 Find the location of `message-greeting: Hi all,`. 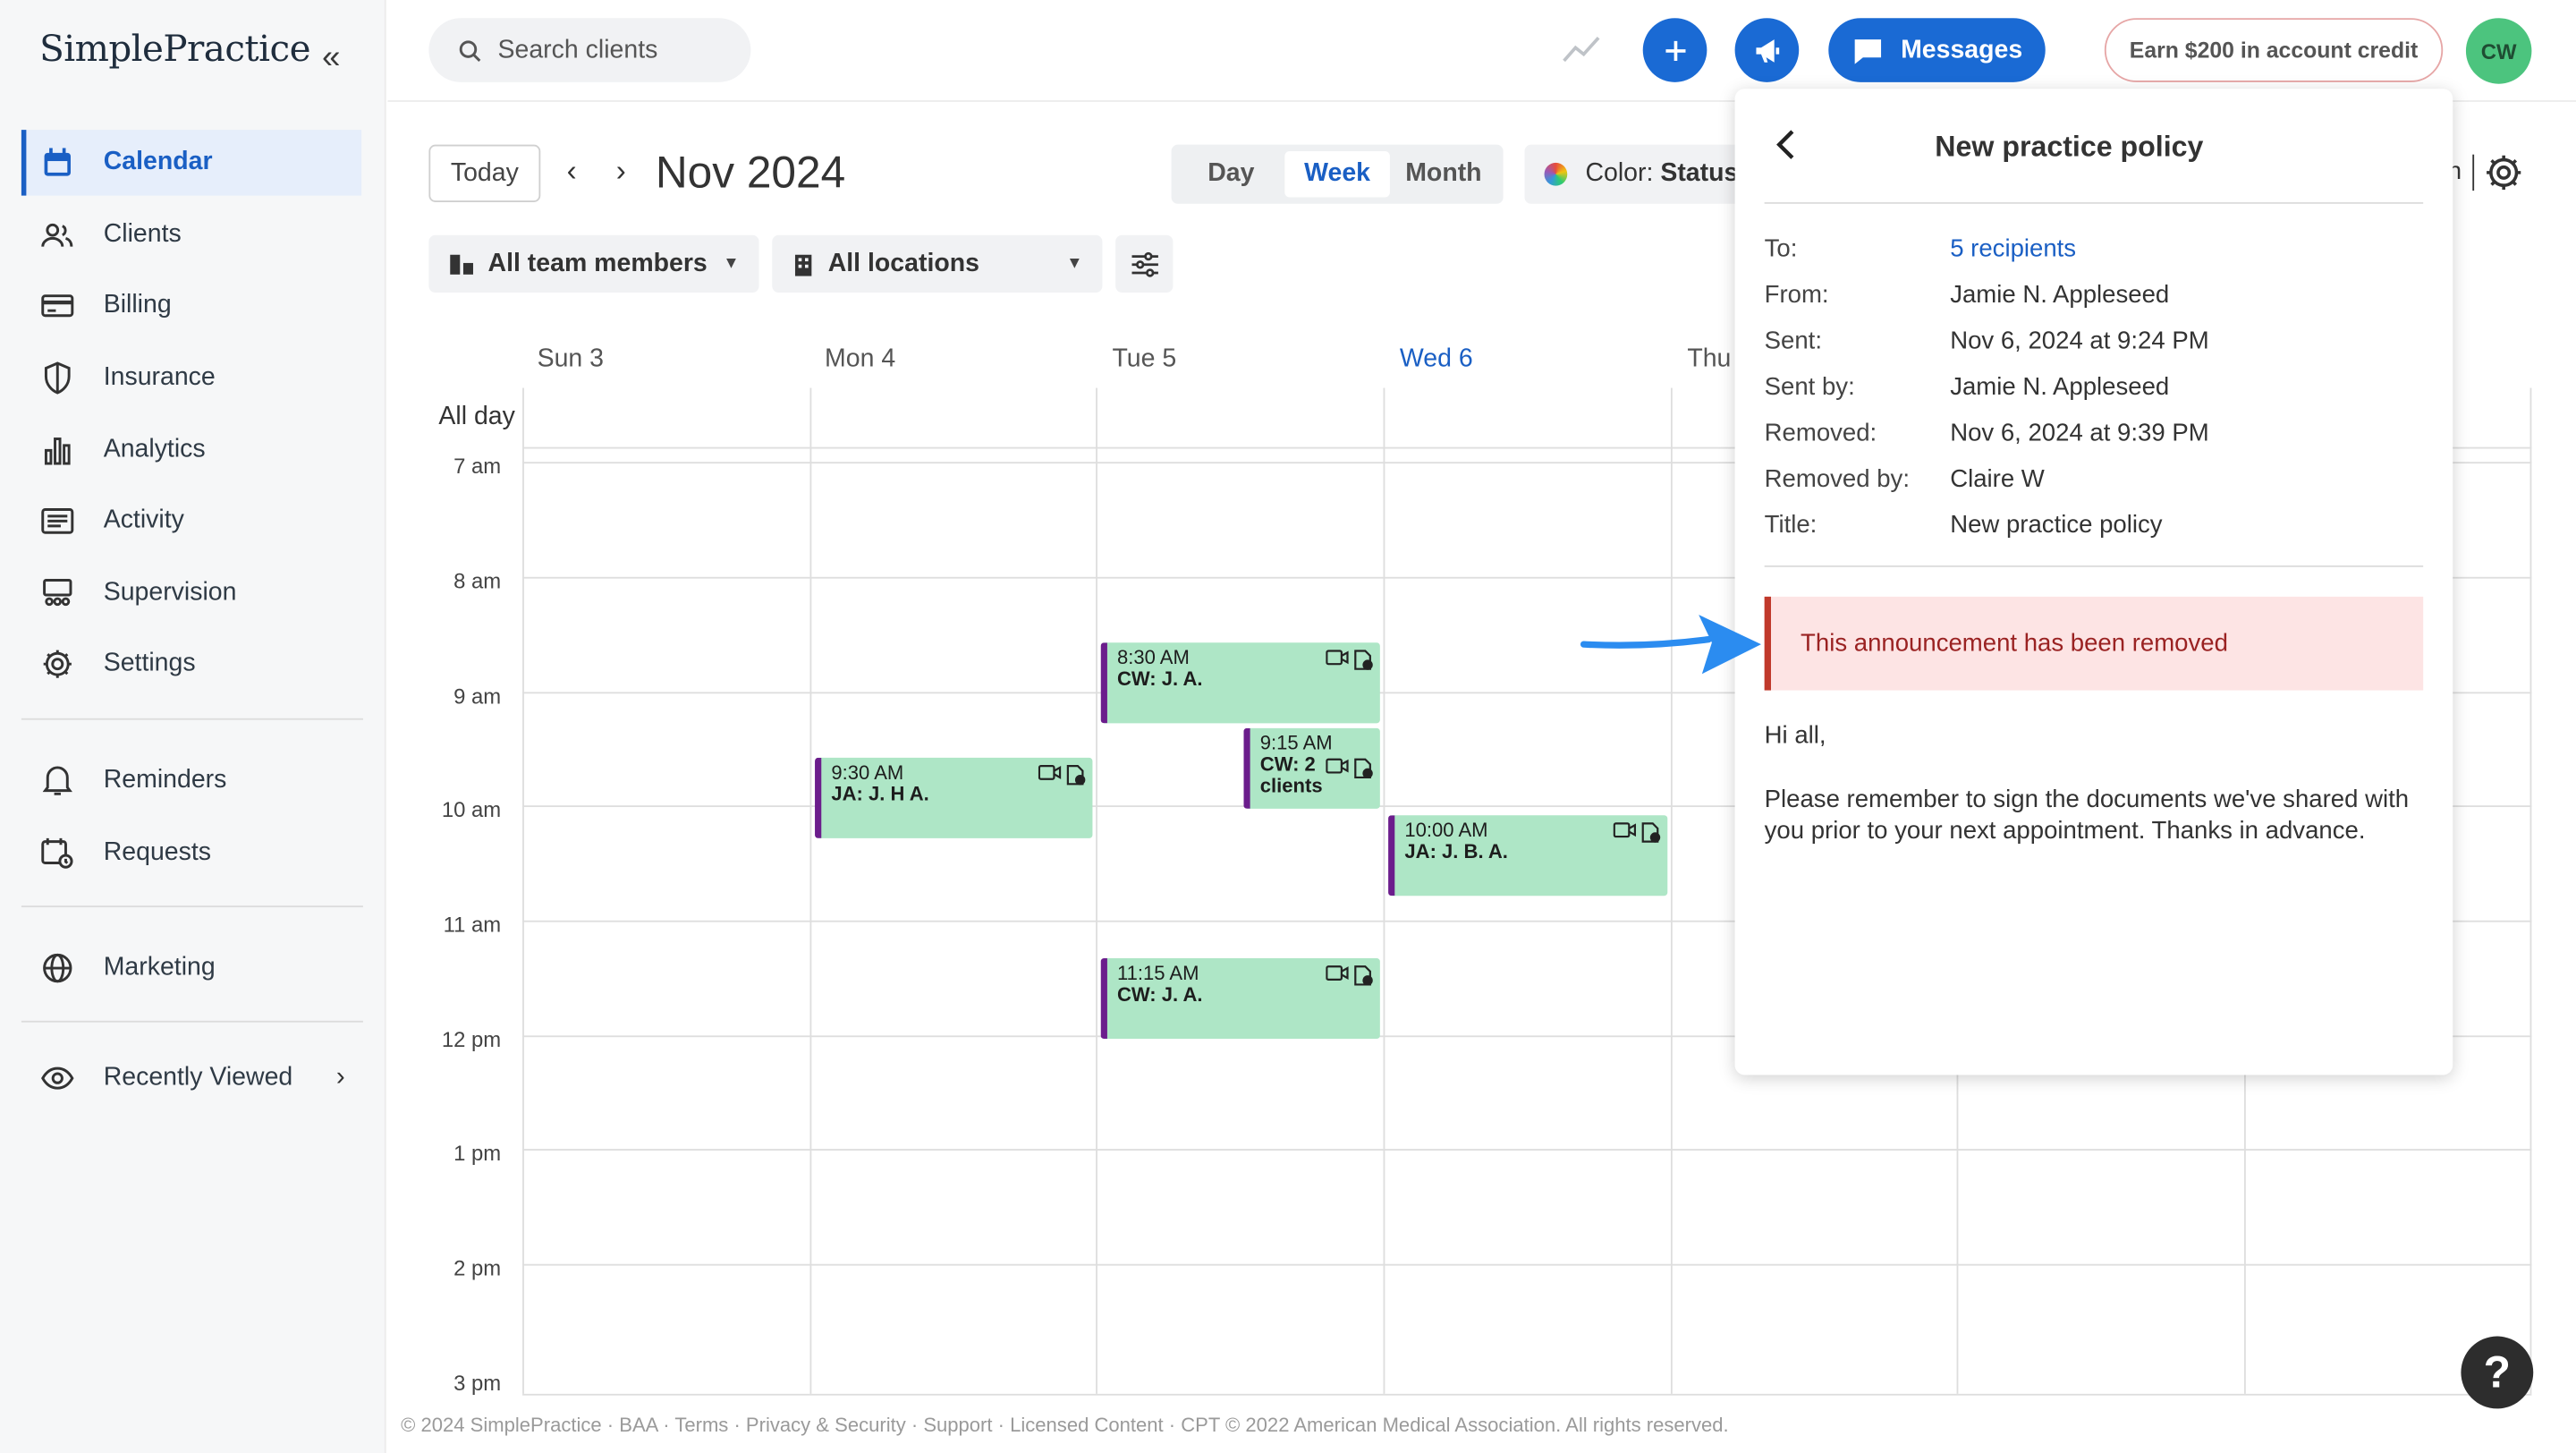

message-greeting: Hi all, is located at coordinates (1795, 735).